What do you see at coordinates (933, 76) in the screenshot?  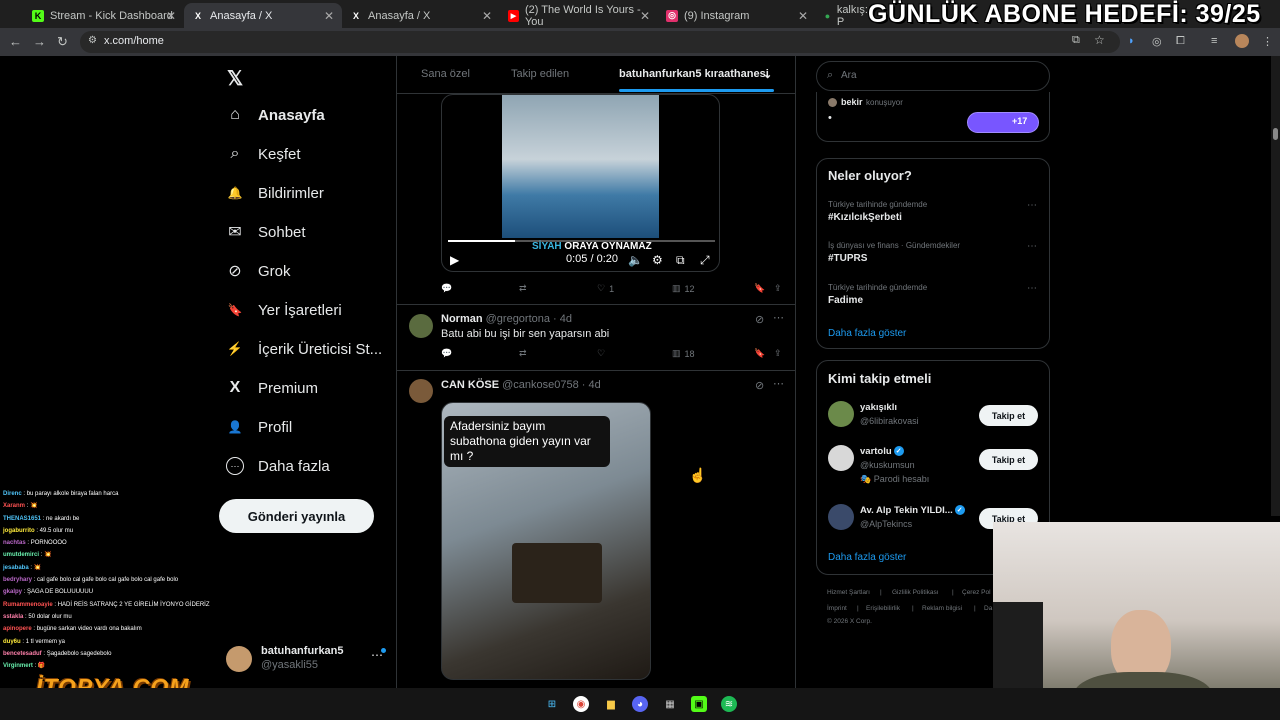 I see `search-input: ⌕ Ara` at bounding box center [933, 76].